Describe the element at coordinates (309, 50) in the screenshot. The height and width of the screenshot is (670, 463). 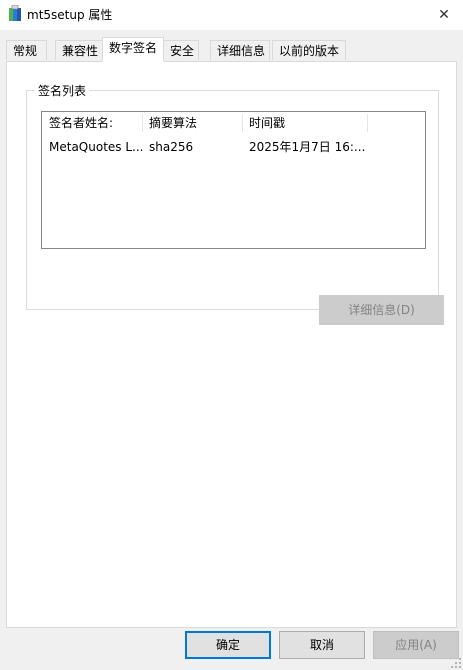
I see `tab-previous-versions: 以前的版本` at that location.